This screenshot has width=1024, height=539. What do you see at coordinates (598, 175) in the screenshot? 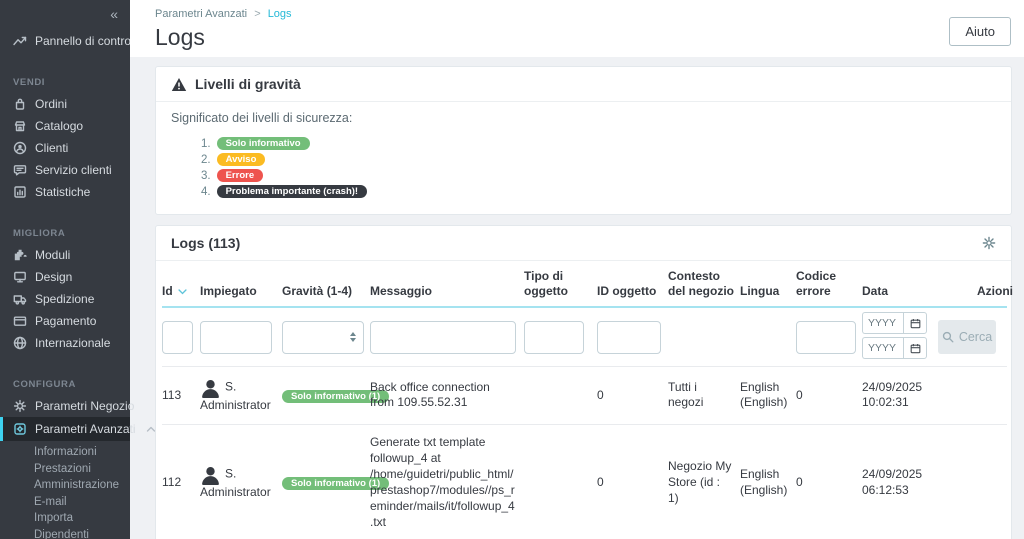
I see `severity-level-item: 3. Errore` at bounding box center [598, 175].